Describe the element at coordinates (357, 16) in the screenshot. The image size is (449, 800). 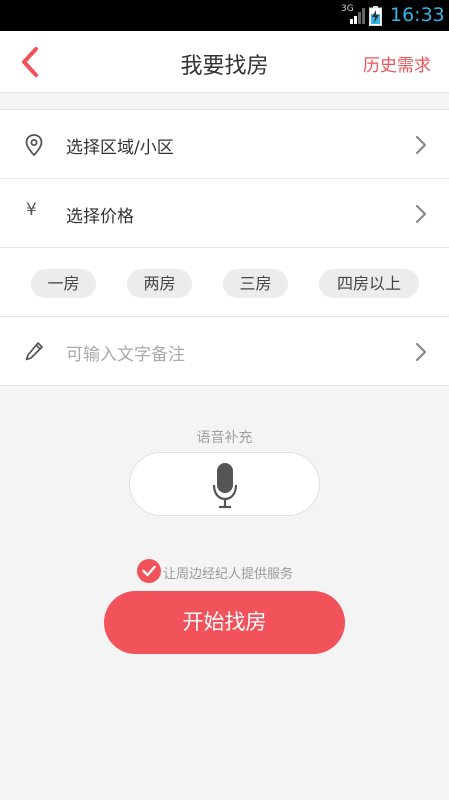
I see `signal-icon` at that location.